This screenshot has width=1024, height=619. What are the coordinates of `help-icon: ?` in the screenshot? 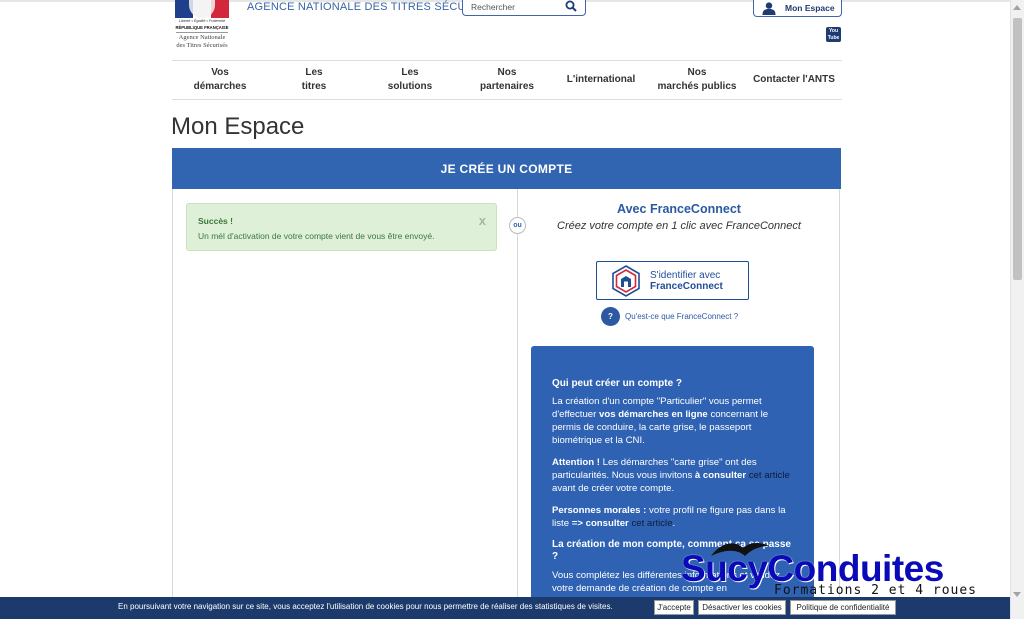 It's located at (610, 316).